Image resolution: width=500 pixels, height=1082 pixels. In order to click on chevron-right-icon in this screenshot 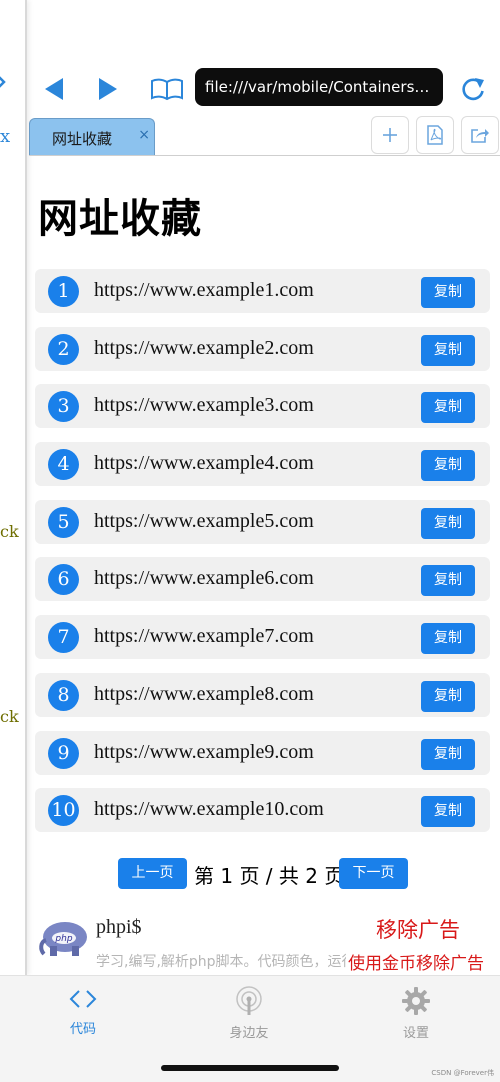, I will do `click(4, 82)`.